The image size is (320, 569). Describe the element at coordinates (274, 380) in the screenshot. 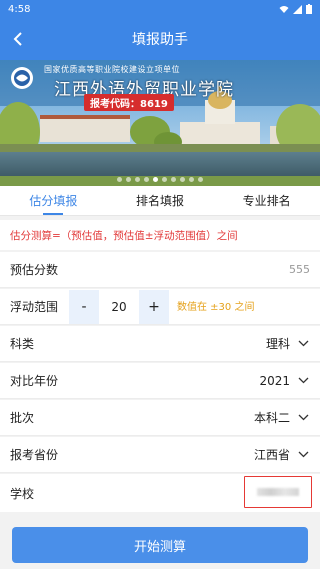

I see `year-value: 2021` at that location.